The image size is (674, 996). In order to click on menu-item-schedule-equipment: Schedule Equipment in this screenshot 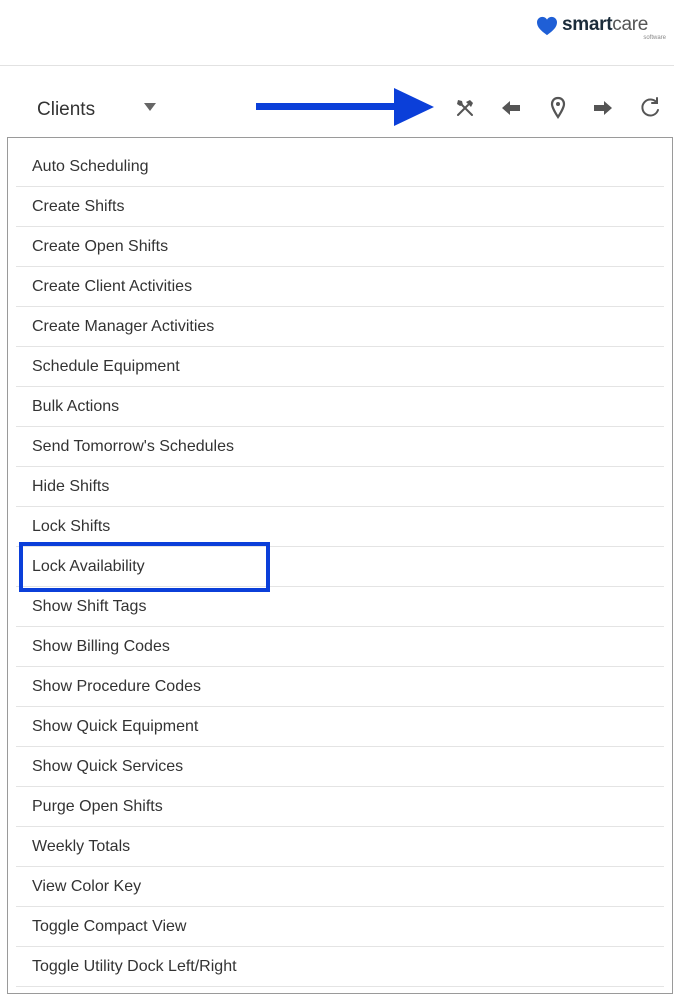, I will do `click(340, 367)`.